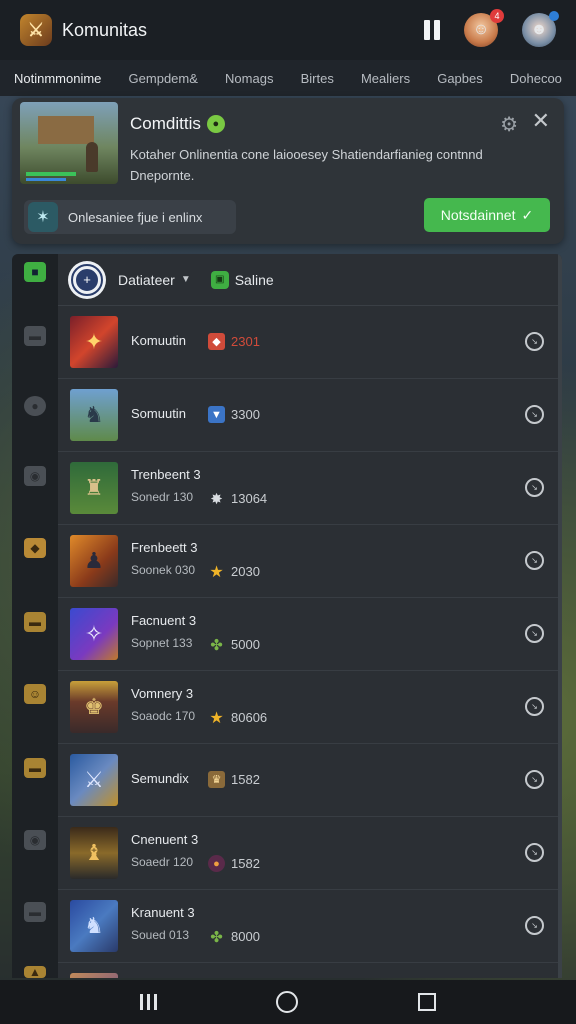 The image size is (576, 1024). I want to click on player-name: Cnenuent 3, so click(165, 839).